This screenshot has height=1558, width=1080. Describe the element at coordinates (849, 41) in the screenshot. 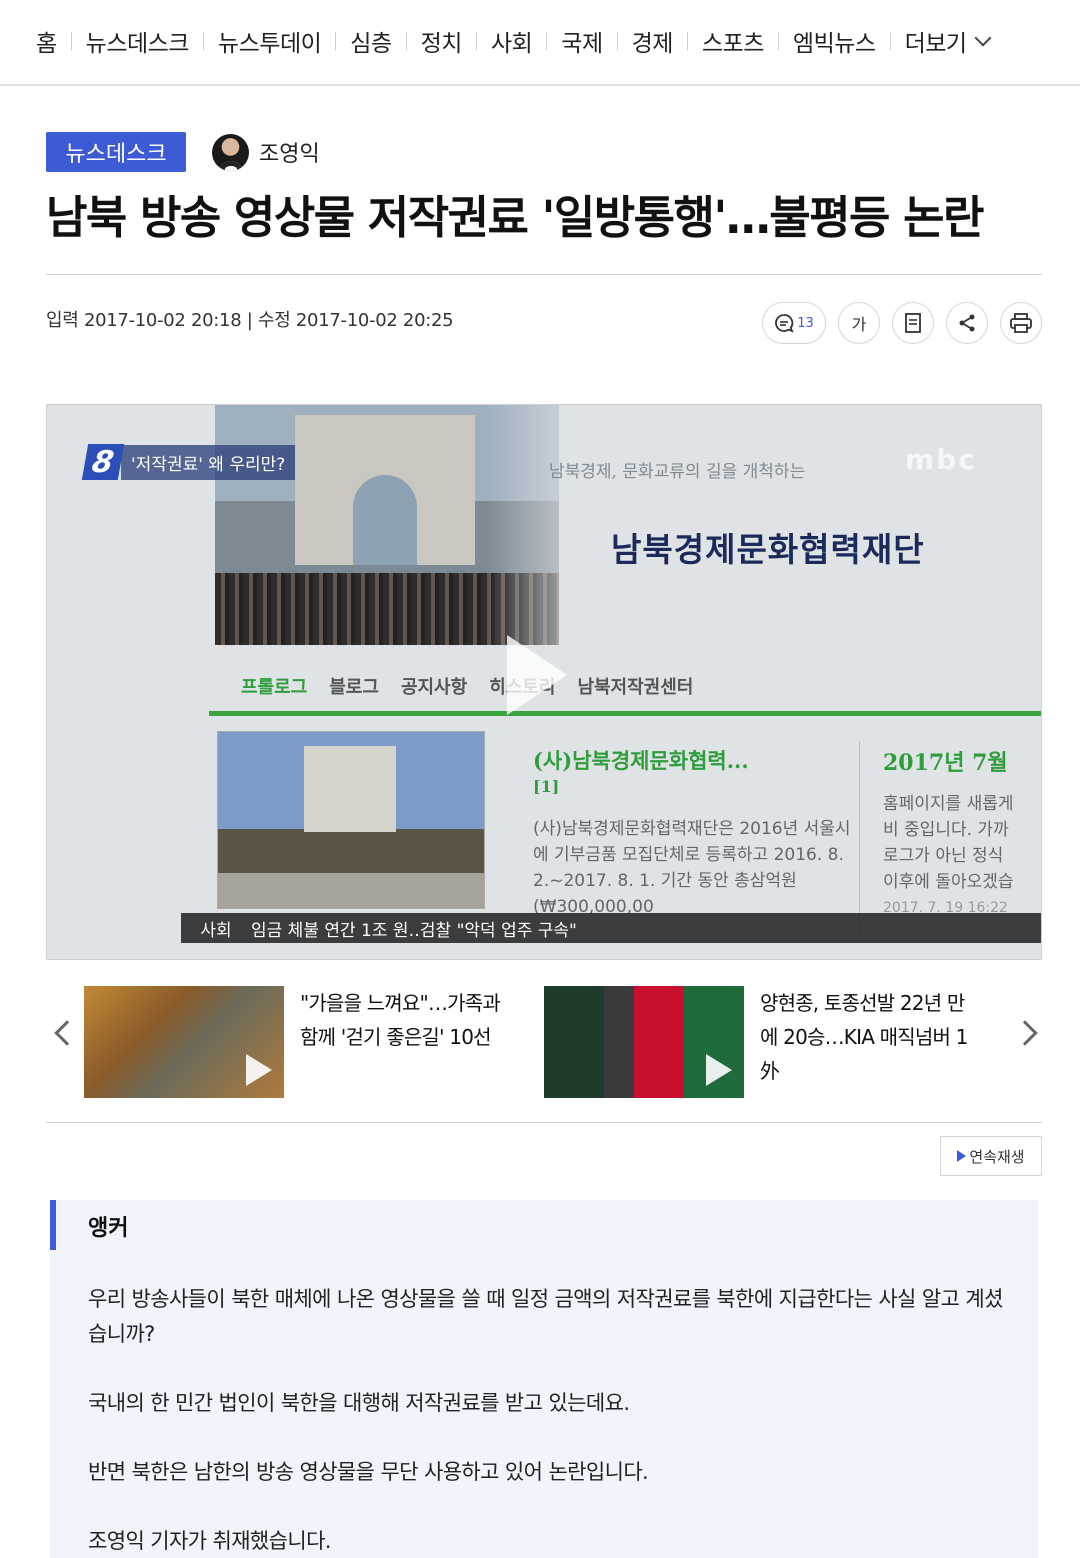

I see `nav-item-mbig: 엠빅뉴스` at that location.